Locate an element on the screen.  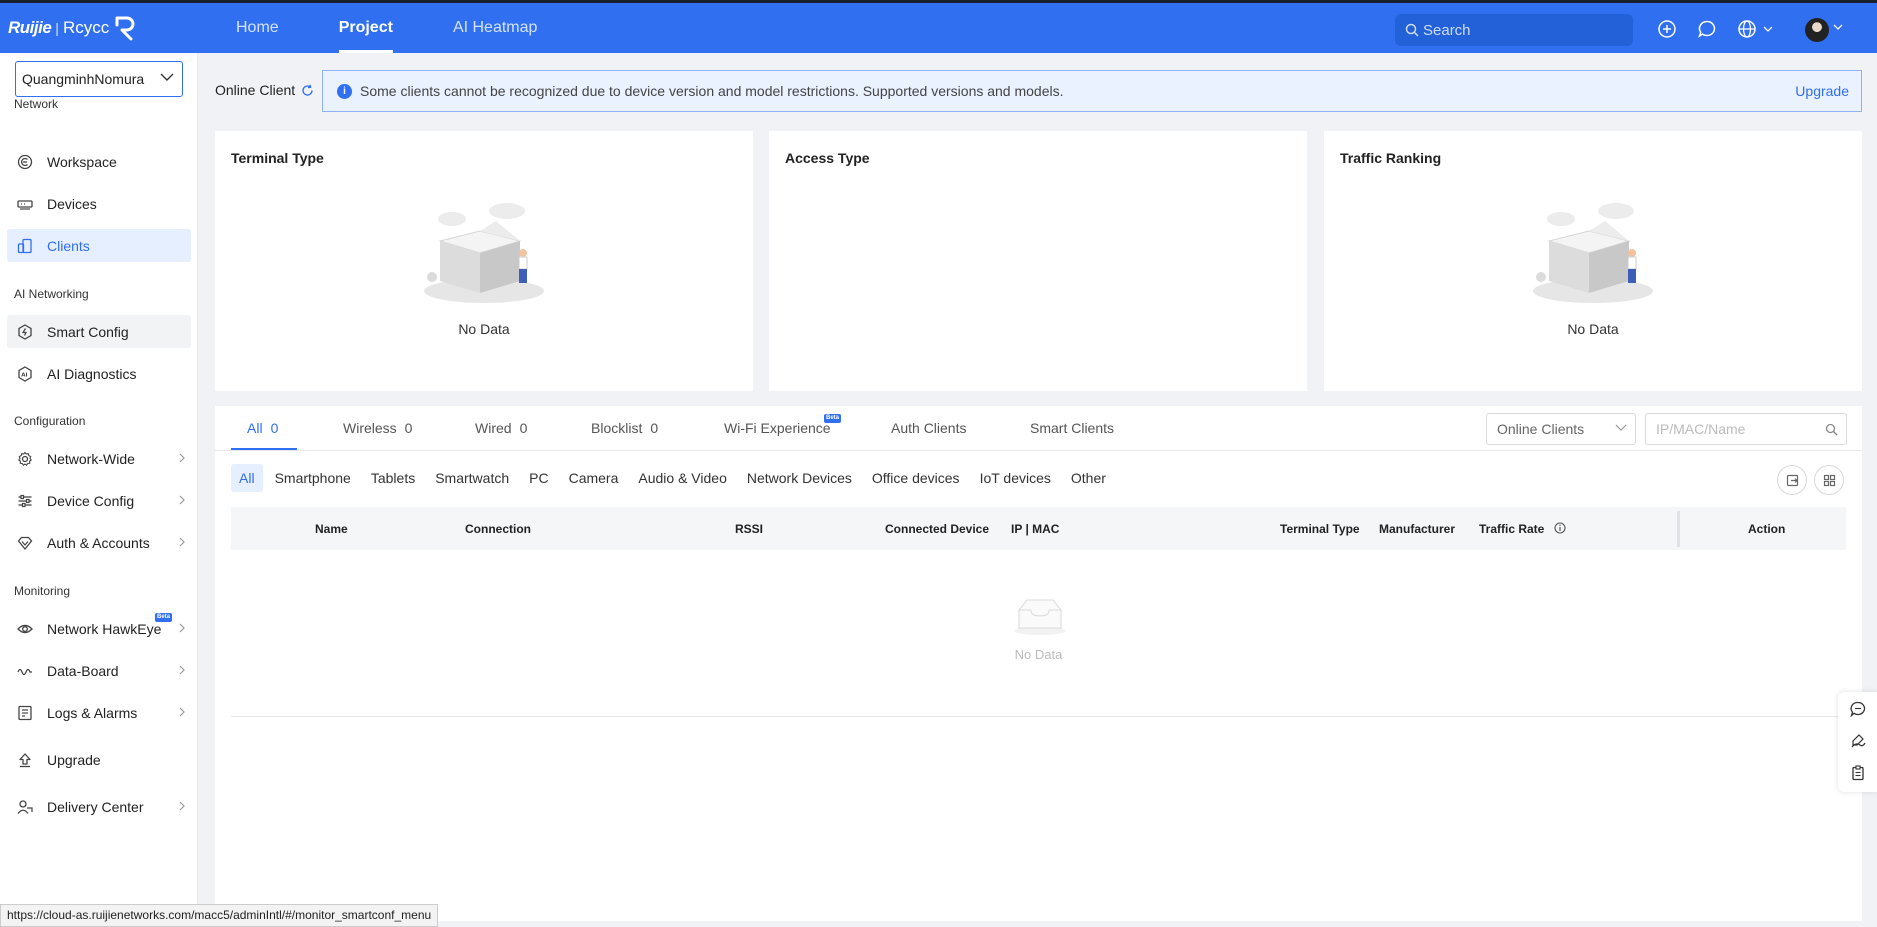
avatar-chevron-down-icon is located at coordinates (1838, 27).